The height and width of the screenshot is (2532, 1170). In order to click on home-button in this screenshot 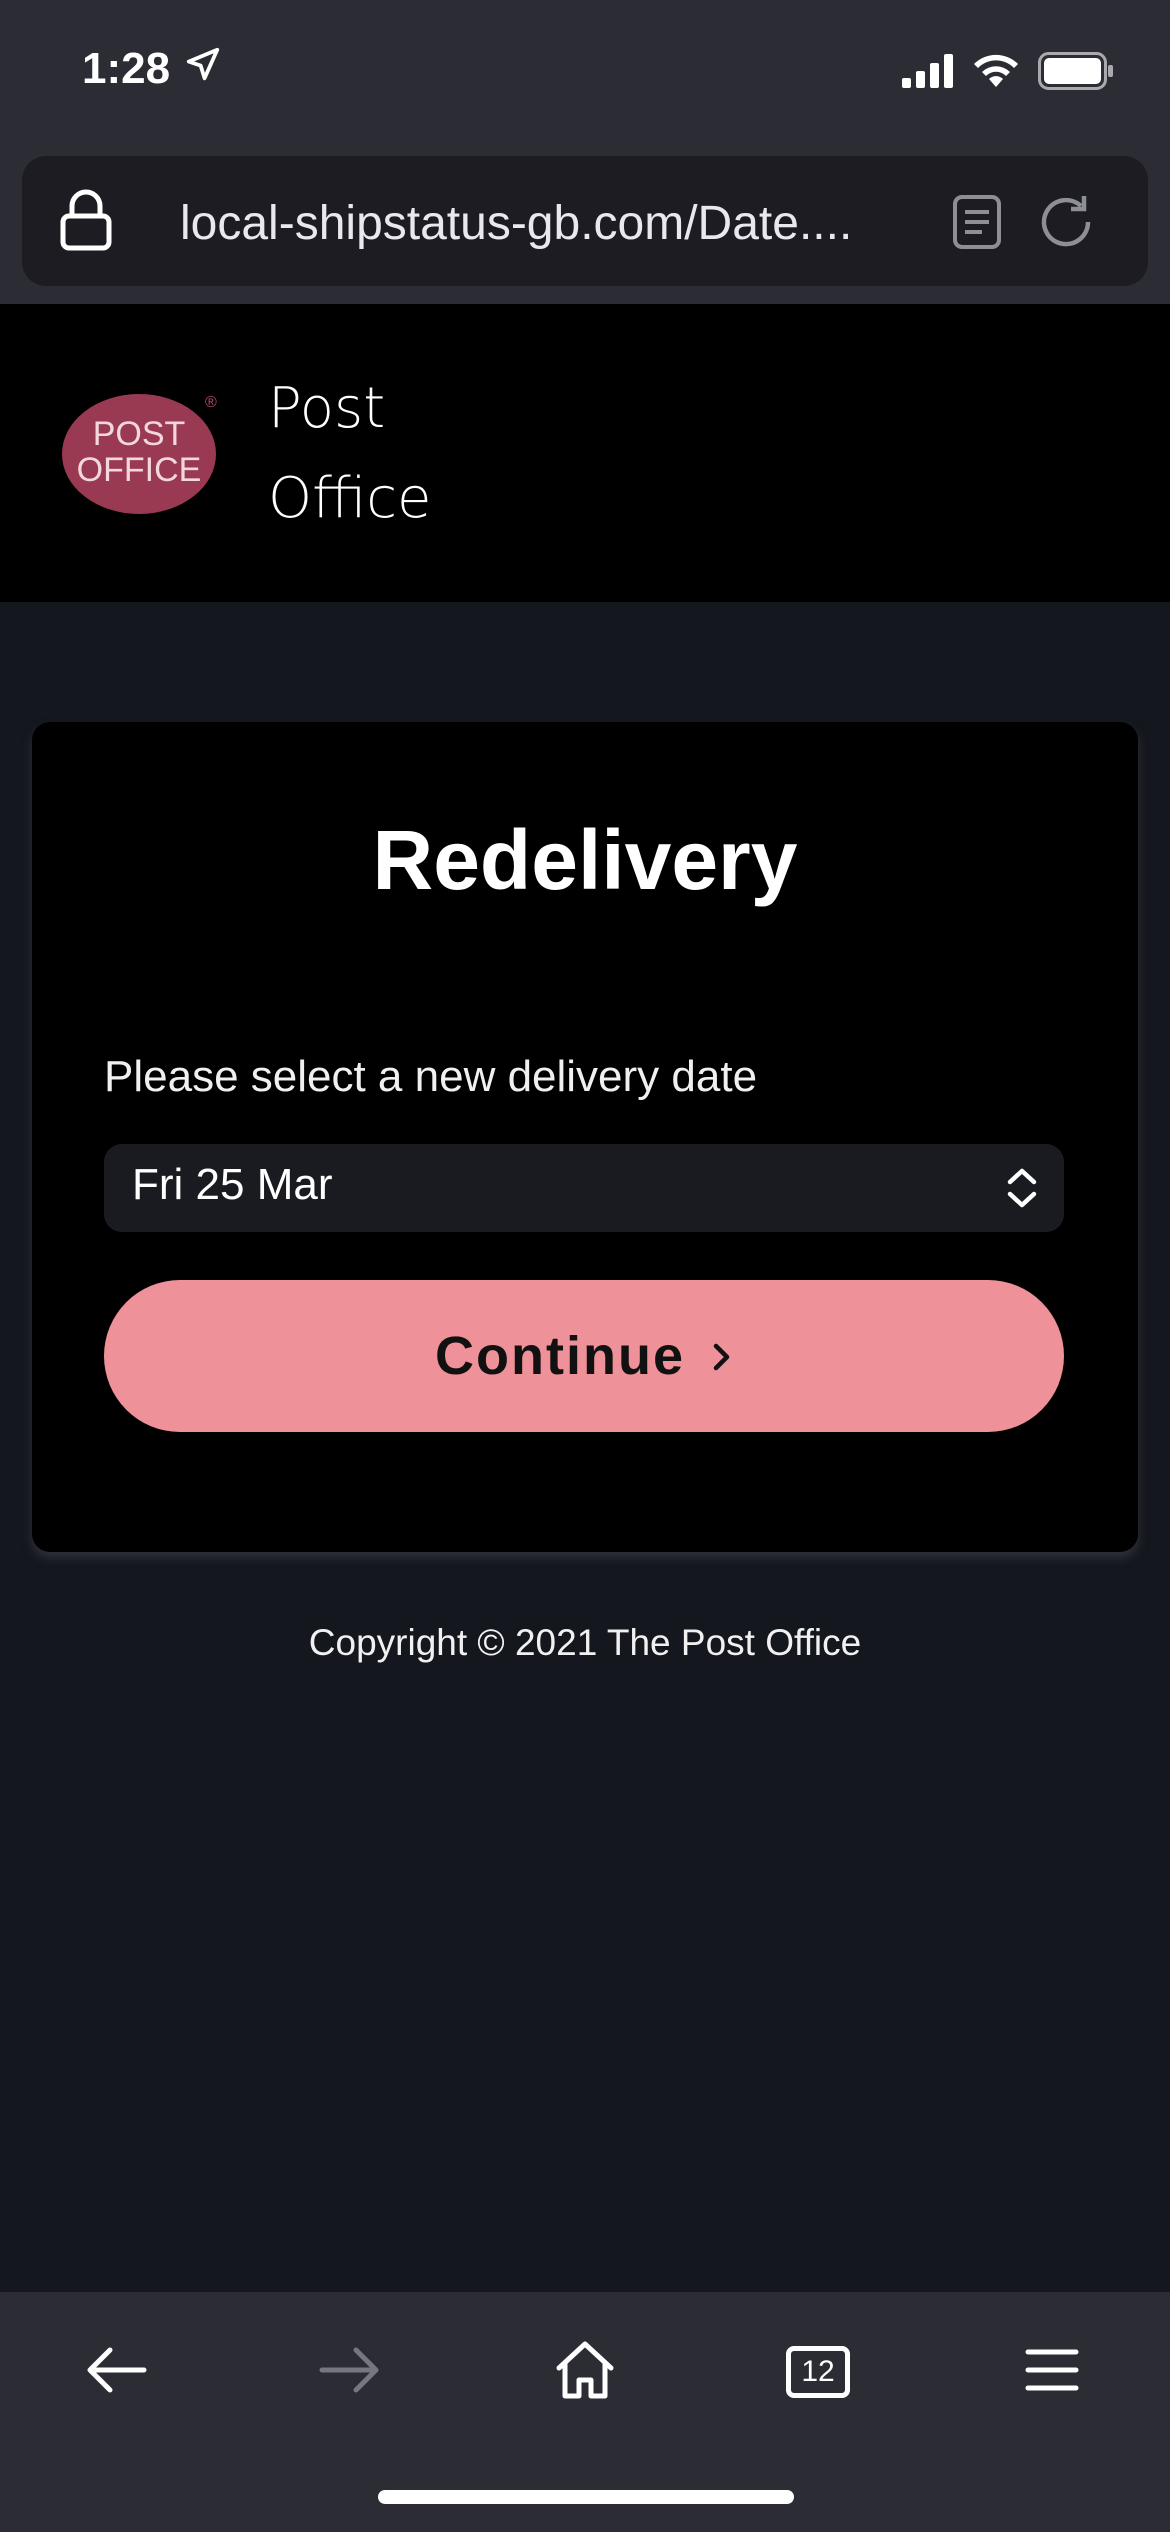, I will do `click(585, 2372)`.